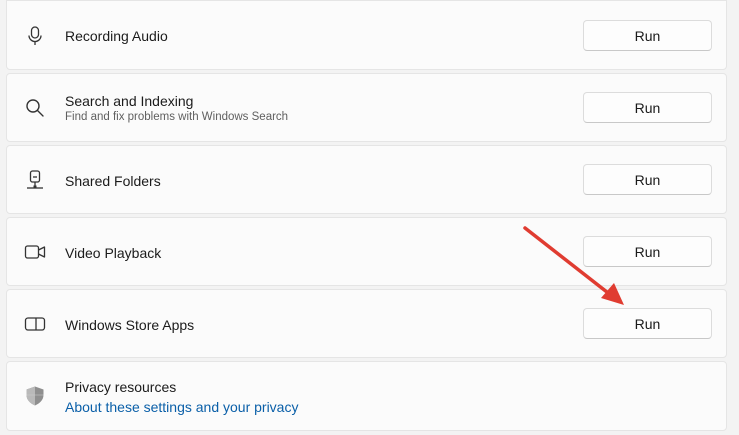 This screenshot has width=739, height=435. What do you see at coordinates (129, 101) in the screenshot?
I see `troubleshooter-title: Search and Indexing` at bounding box center [129, 101].